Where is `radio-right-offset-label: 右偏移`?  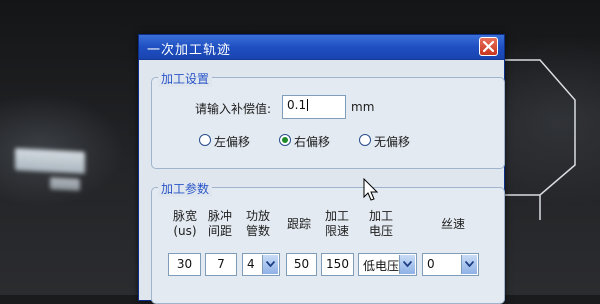
radio-right-offset-label: 右偏移 is located at coordinates (312, 141).